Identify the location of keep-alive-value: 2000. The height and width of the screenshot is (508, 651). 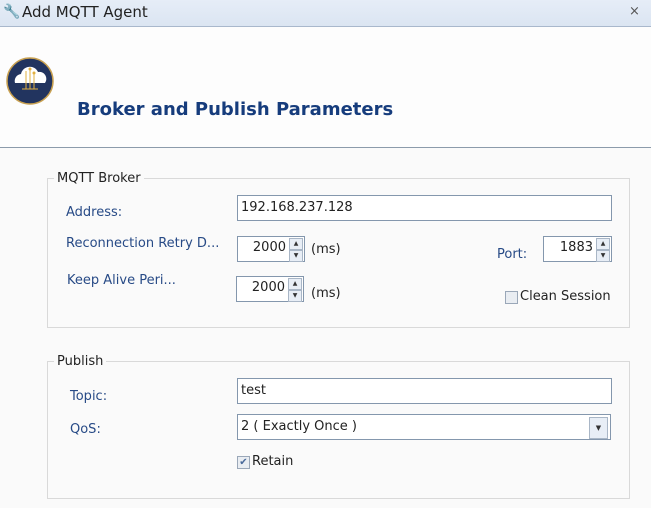
(268, 287).